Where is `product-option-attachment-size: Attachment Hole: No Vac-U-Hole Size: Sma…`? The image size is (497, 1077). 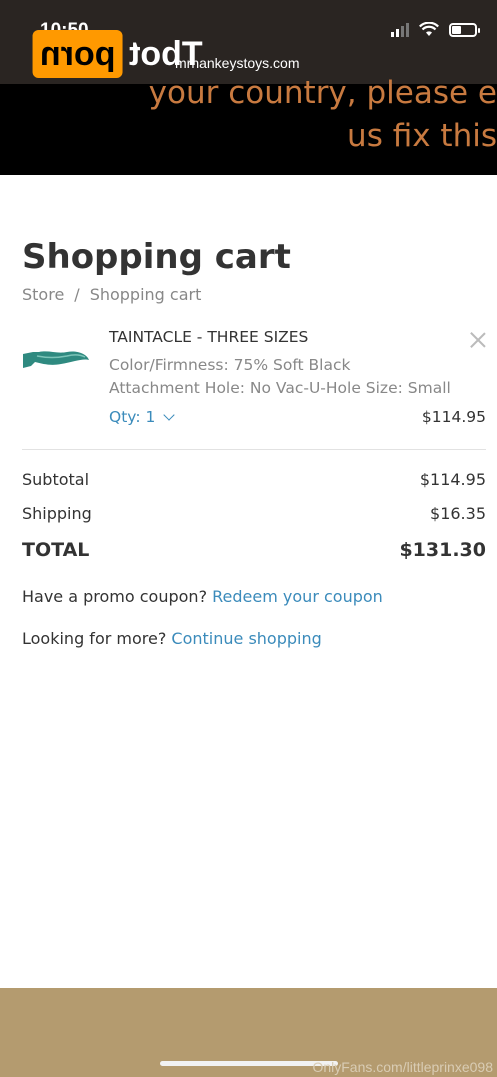 product-option-attachment-size: Attachment Hole: No Vac-U-Hole Size: Sma… is located at coordinates (280, 388).